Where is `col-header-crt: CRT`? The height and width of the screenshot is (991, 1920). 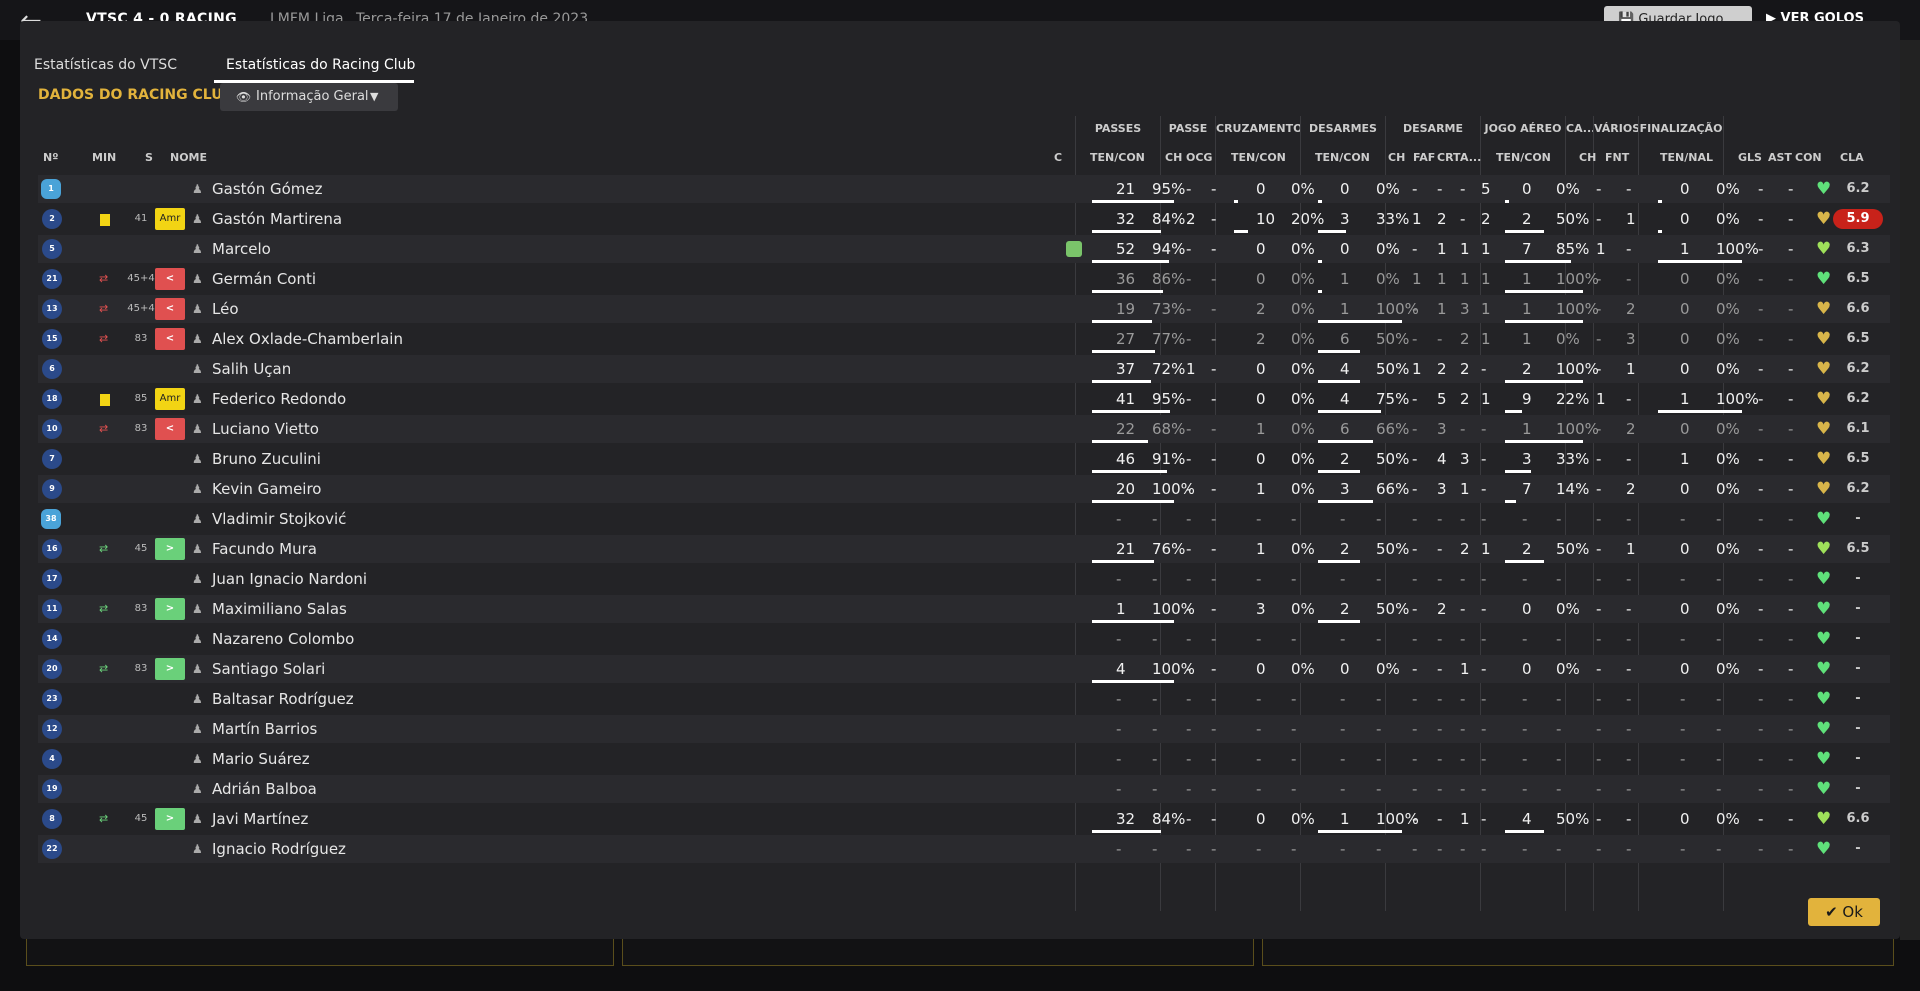
col-header-crt: CRT is located at coordinates (1449, 157).